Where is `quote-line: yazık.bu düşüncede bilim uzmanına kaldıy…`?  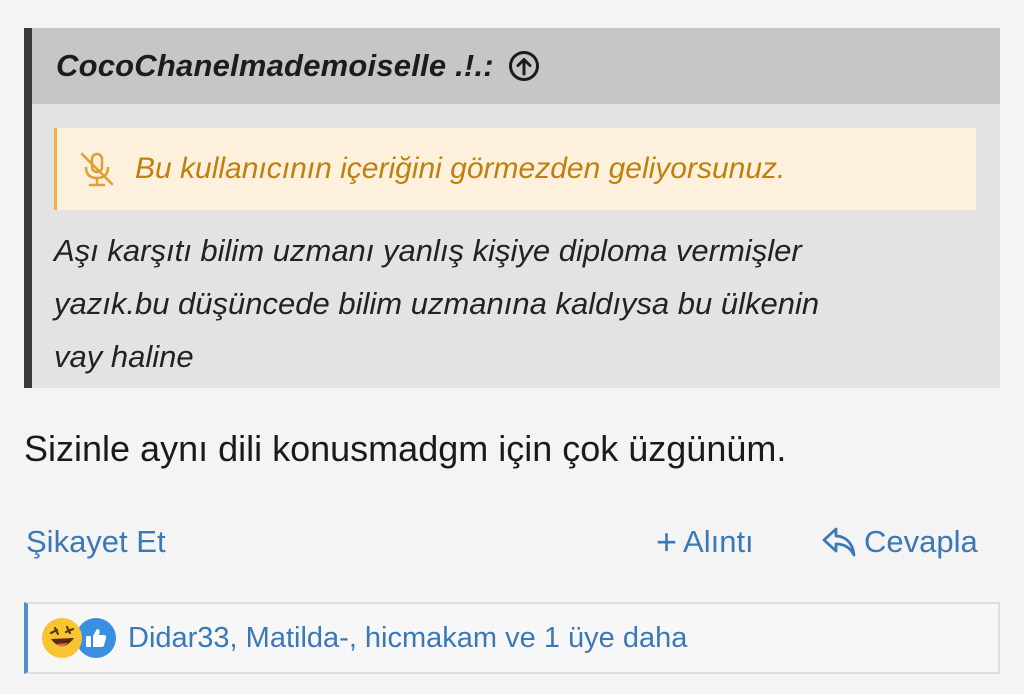
quote-line: yazık.bu düşüncede bilim uzmanına kaldıy… is located at coordinates (437, 303).